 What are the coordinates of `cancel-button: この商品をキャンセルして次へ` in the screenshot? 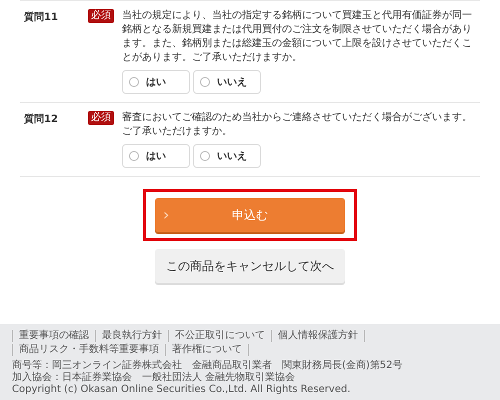 It's located at (250, 266).